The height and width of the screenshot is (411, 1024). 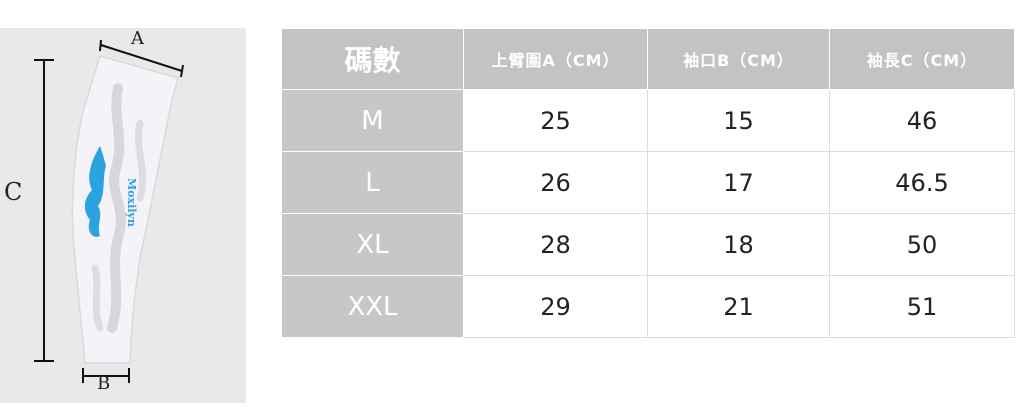 I want to click on table-row: L 26 17 46.5, so click(x=648, y=182).